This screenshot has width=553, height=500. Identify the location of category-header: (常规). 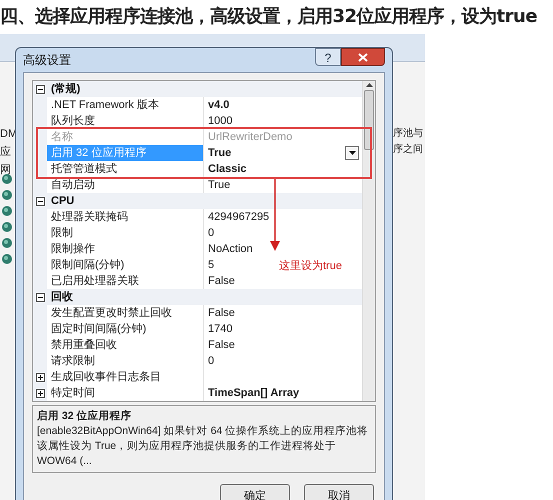
(65, 89).